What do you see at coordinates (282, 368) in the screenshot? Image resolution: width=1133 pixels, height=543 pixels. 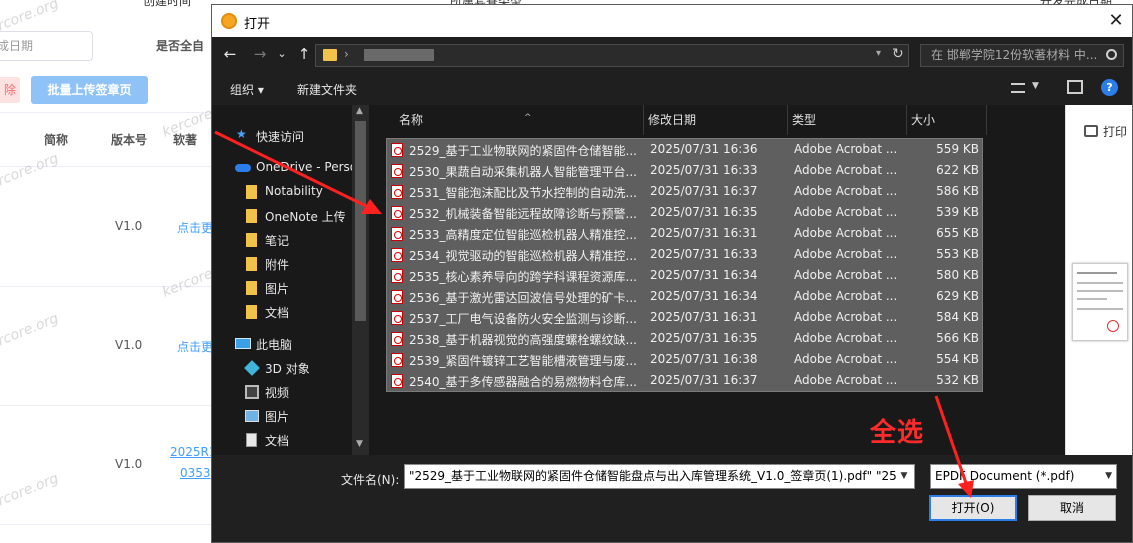 I see `nav-item-3d-objects: 3D 对象` at bounding box center [282, 368].